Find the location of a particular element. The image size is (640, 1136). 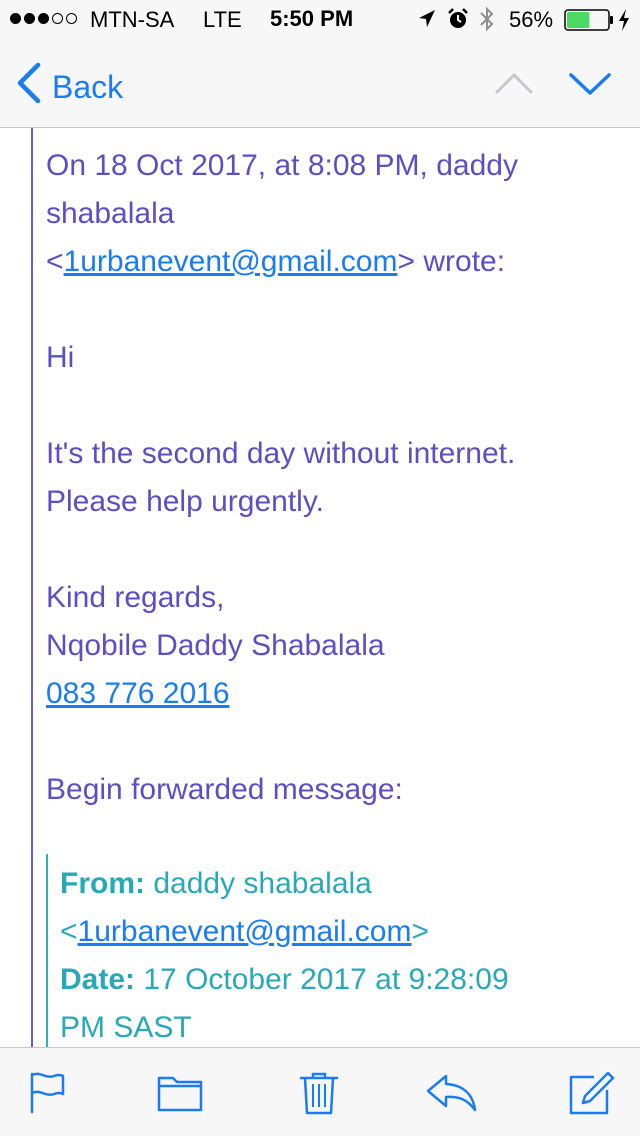

reply-header-line: <1urbanevent@gmail.com> wrote: is located at coordinates (336, 262).